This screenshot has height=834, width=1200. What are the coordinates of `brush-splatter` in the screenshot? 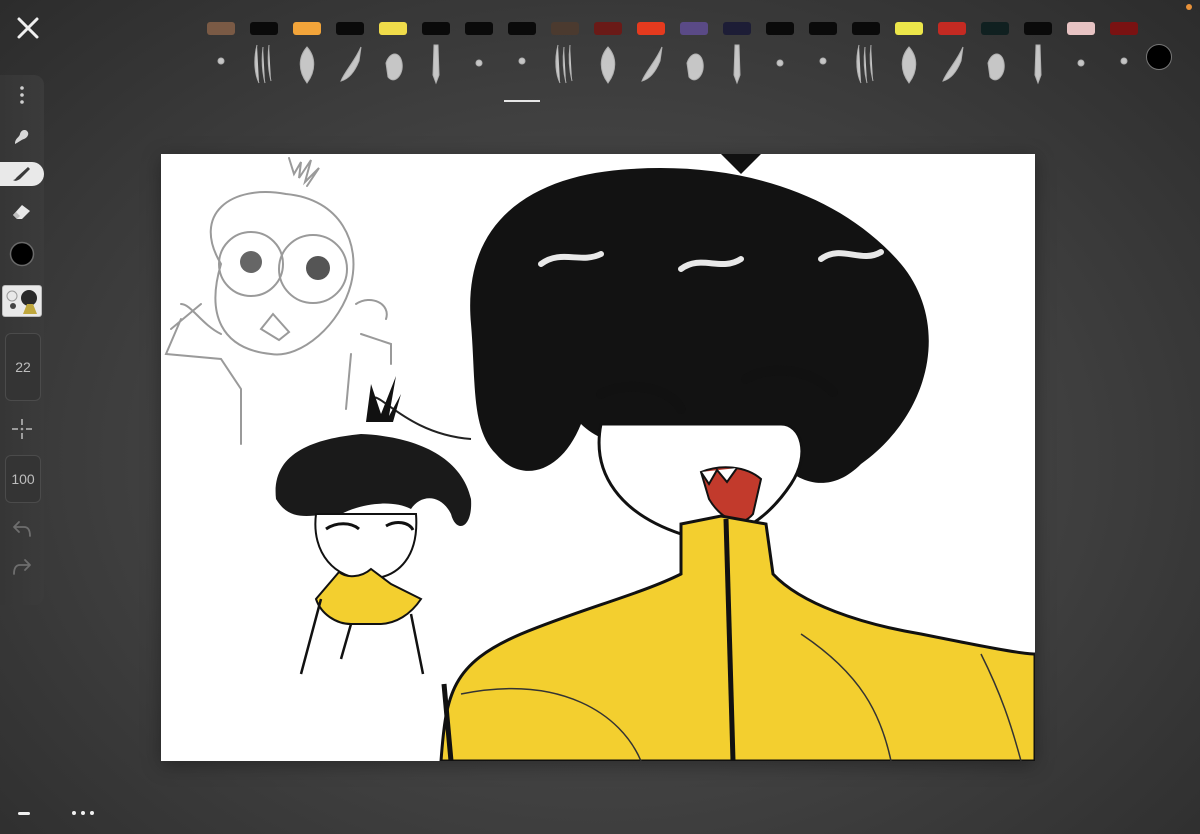 It's located at (866, 55).